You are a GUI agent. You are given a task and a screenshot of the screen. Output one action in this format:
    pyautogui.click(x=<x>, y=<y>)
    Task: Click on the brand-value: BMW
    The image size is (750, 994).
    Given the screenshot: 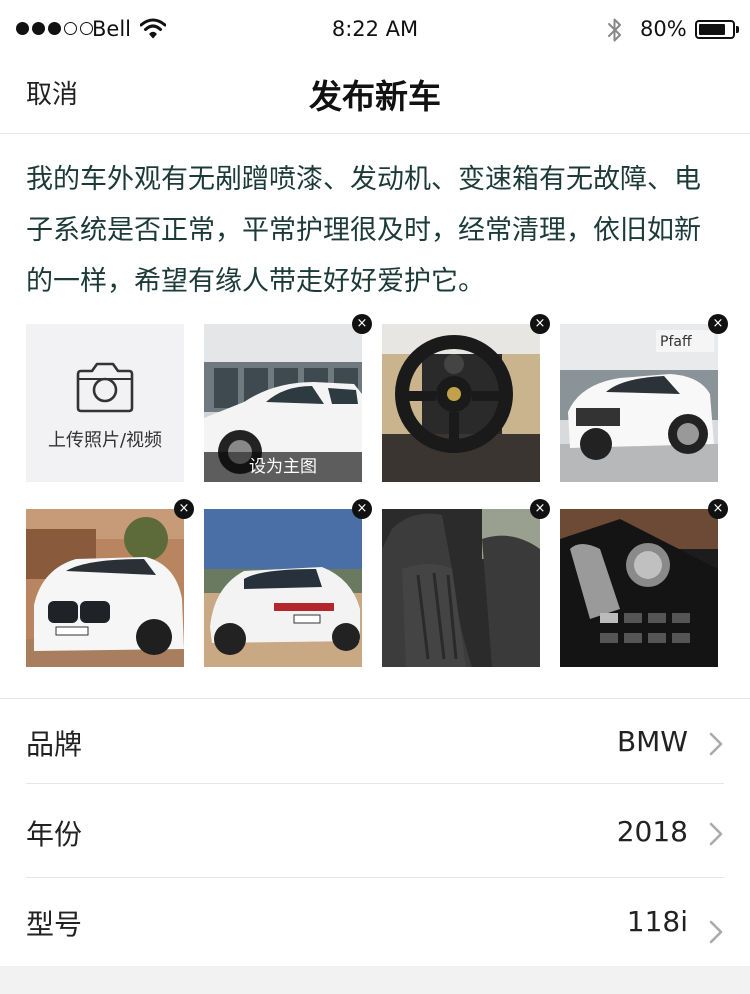 What is the action you would take?
    pyautogui.click(x=652, y=741)
    